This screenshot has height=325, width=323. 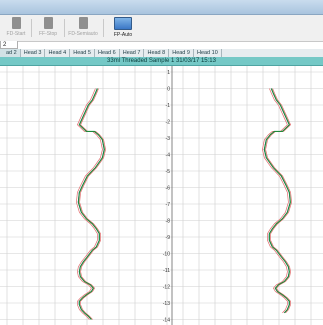 I want to click on monitor-icon, so click(x=123, y=23).